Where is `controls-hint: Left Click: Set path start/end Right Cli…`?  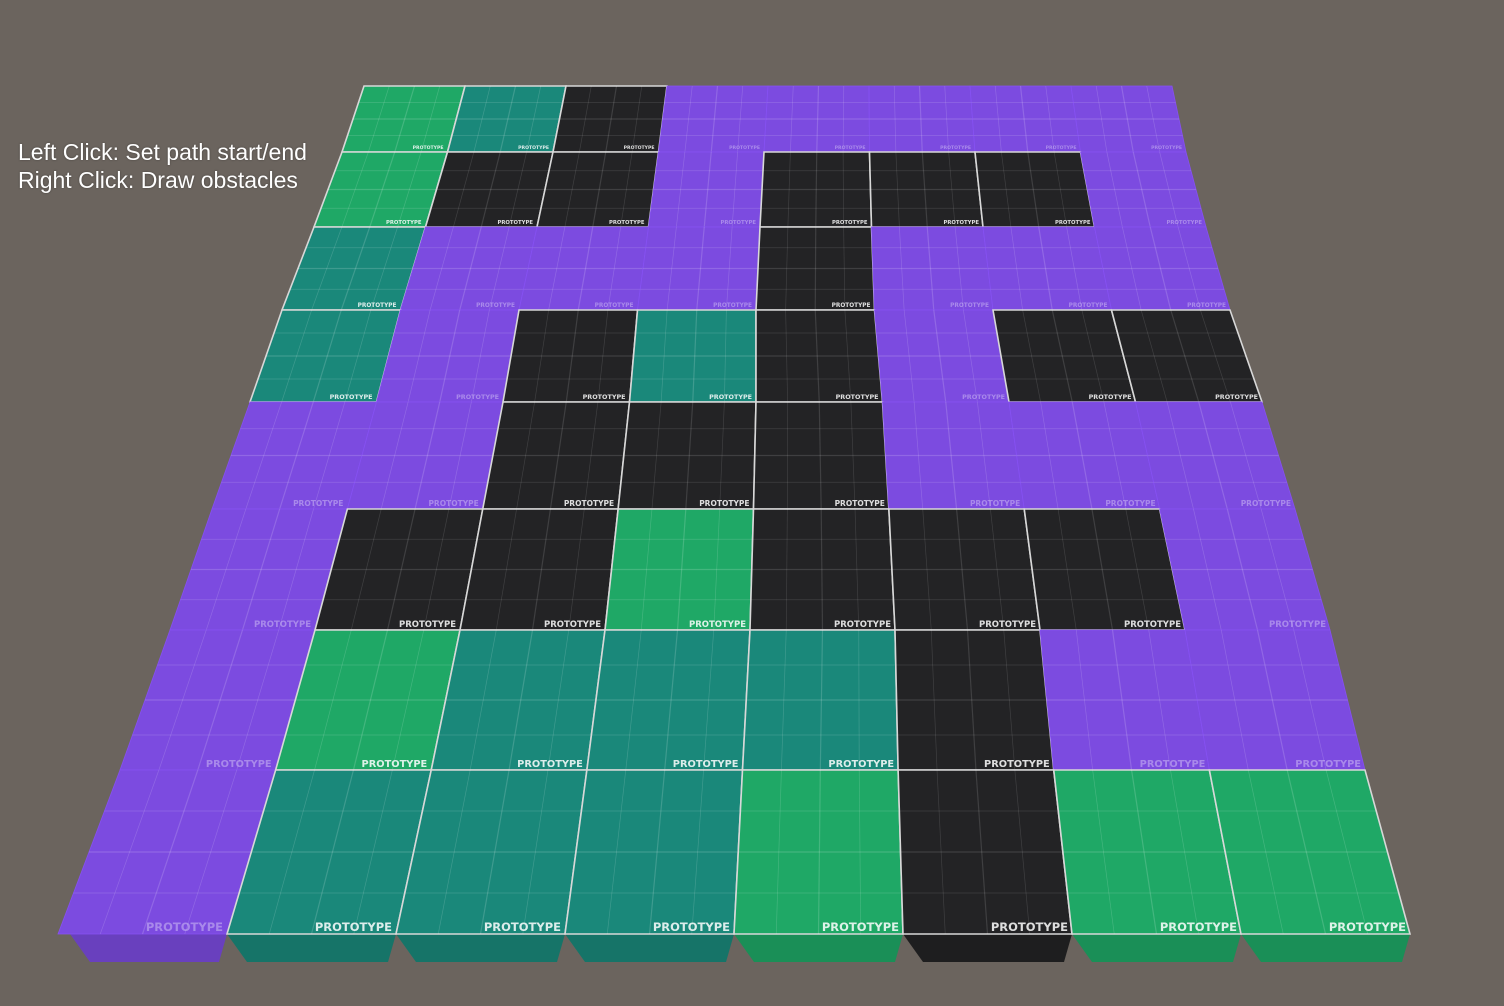 controls-hint: Left Click: Set path start/end Right Cli… is located at coordinates (162, 166).